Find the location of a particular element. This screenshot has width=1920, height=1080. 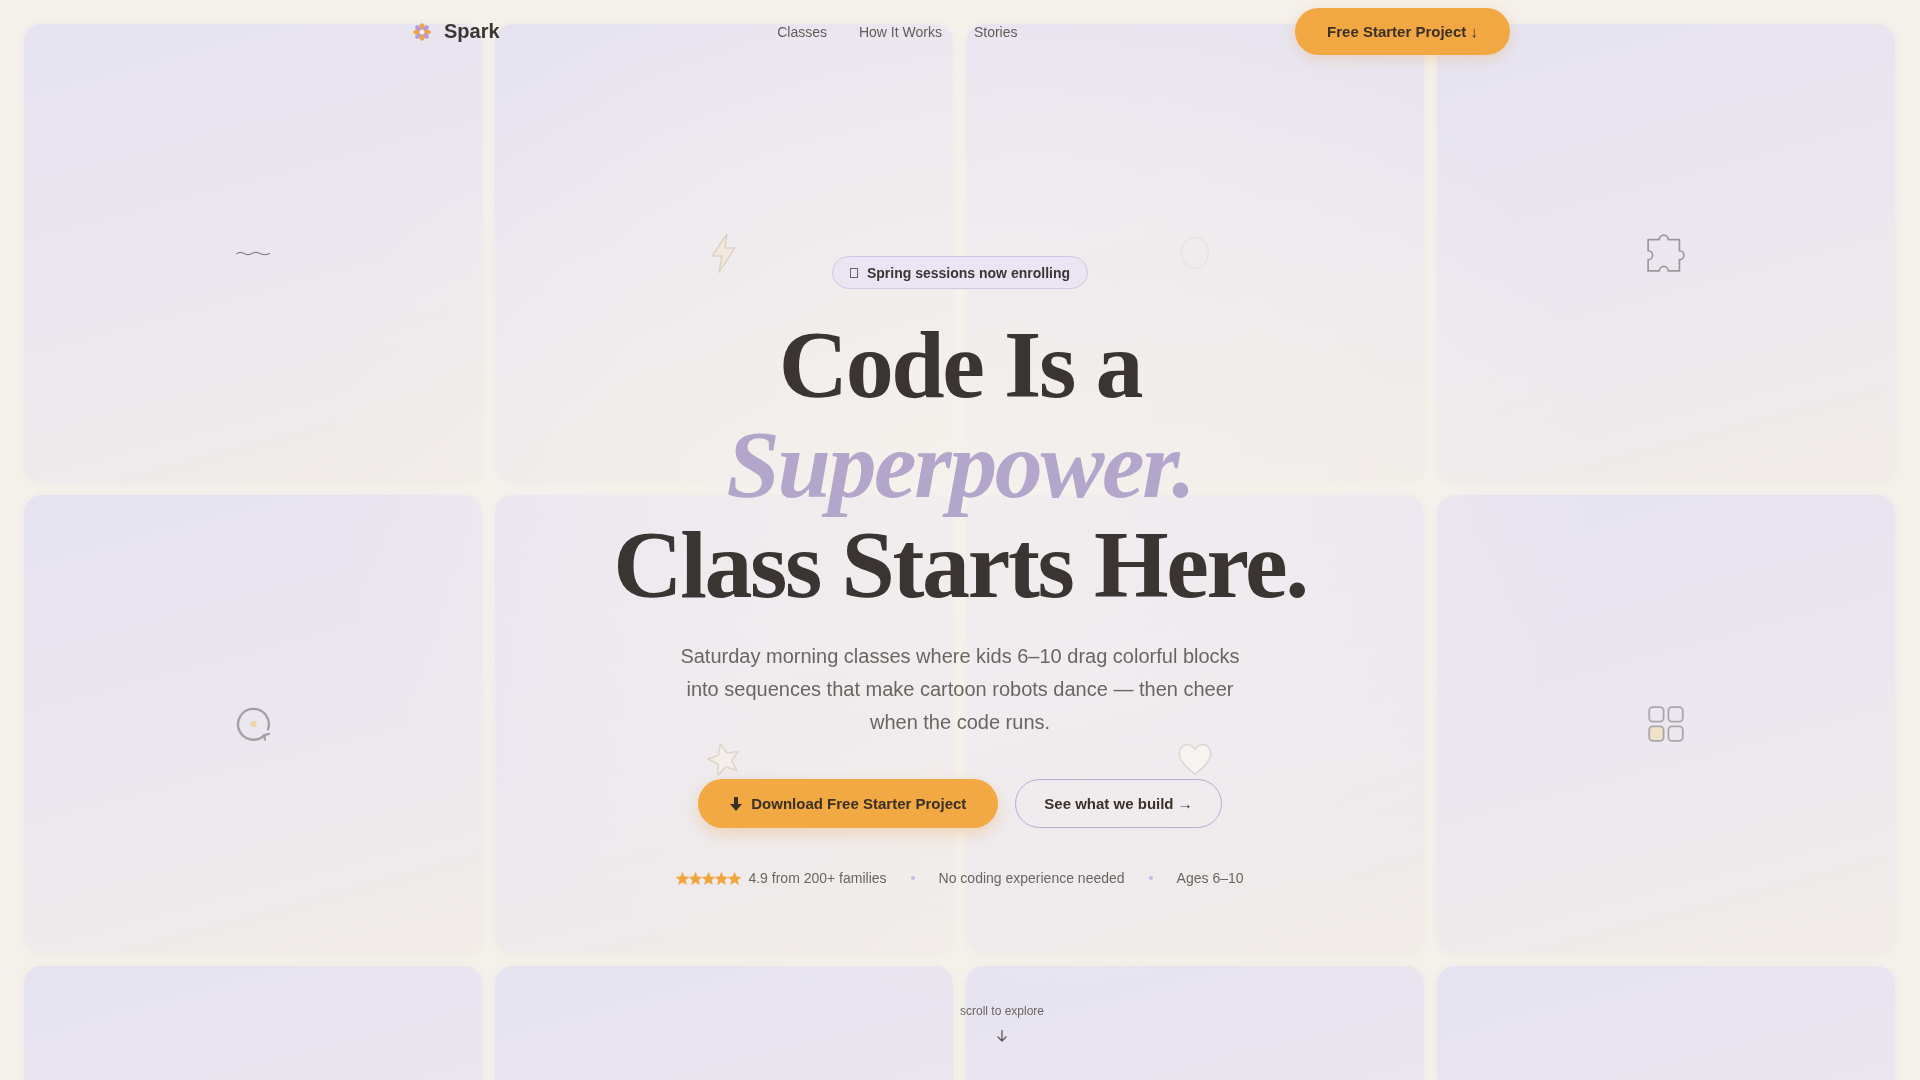

grid-squares-icon is located at coordinates (1666, 724).